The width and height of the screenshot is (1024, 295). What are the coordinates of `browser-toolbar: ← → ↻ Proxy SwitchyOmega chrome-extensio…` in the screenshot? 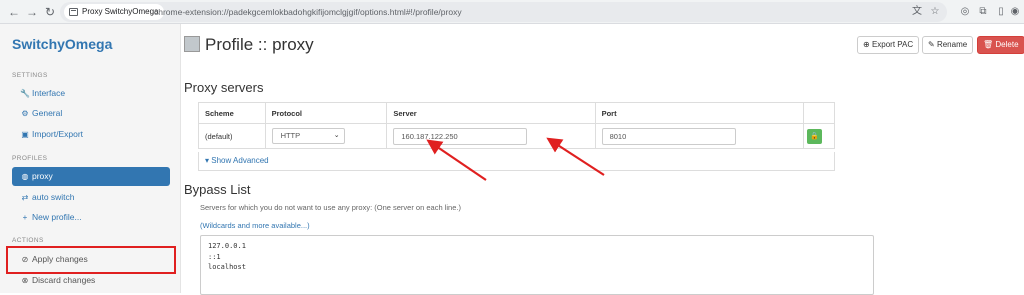 It's located at (512, 12).